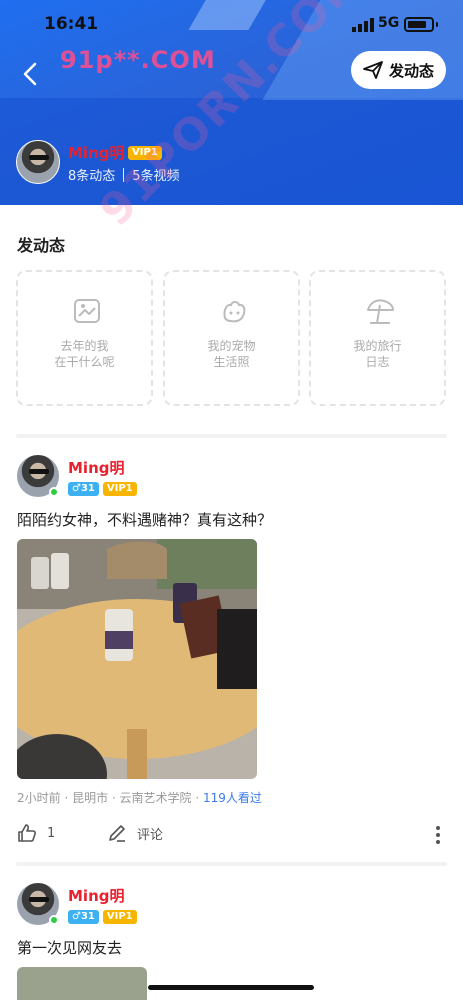 The image size is (463, 1000). What do you see at coordinates (87, 311) in the screenshot?
I see `picture-icon` at bounding box center [87, 311].